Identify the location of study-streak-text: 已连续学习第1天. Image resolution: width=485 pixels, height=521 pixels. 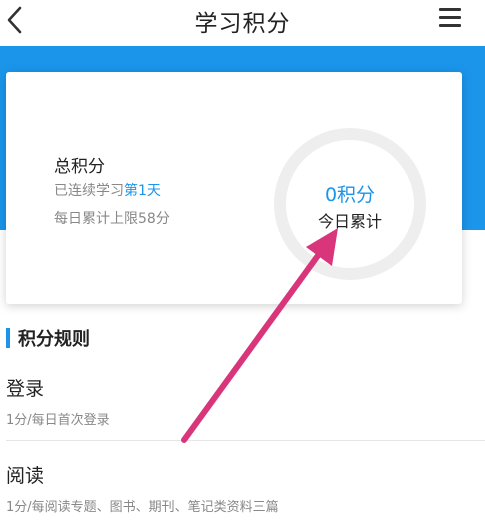
(107, 190).